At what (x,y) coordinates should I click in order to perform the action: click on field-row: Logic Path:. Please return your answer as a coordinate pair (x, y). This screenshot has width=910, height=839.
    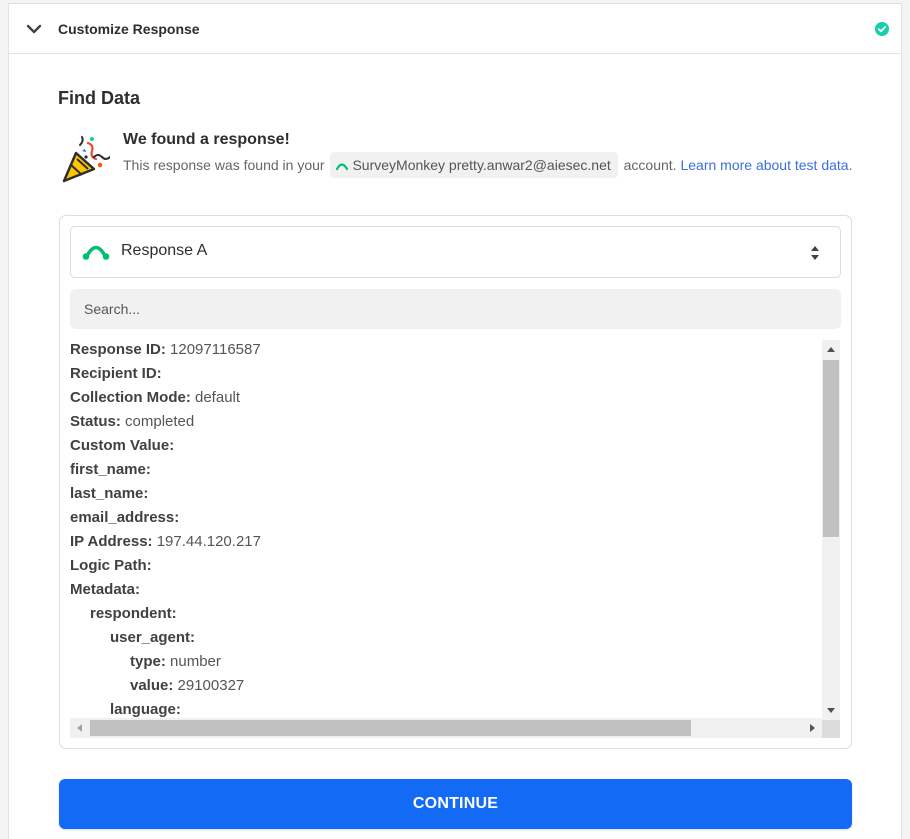
    Looking at the image, I should click on (446, 566).